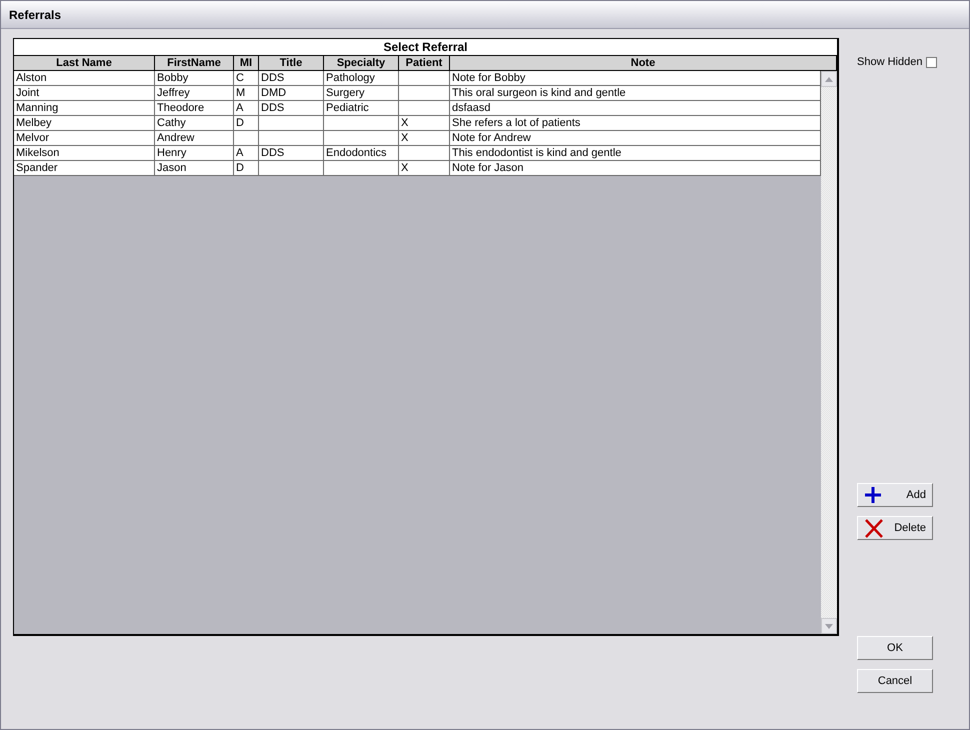  I want to click on table-cell: Endodontics, so click(361, 153).